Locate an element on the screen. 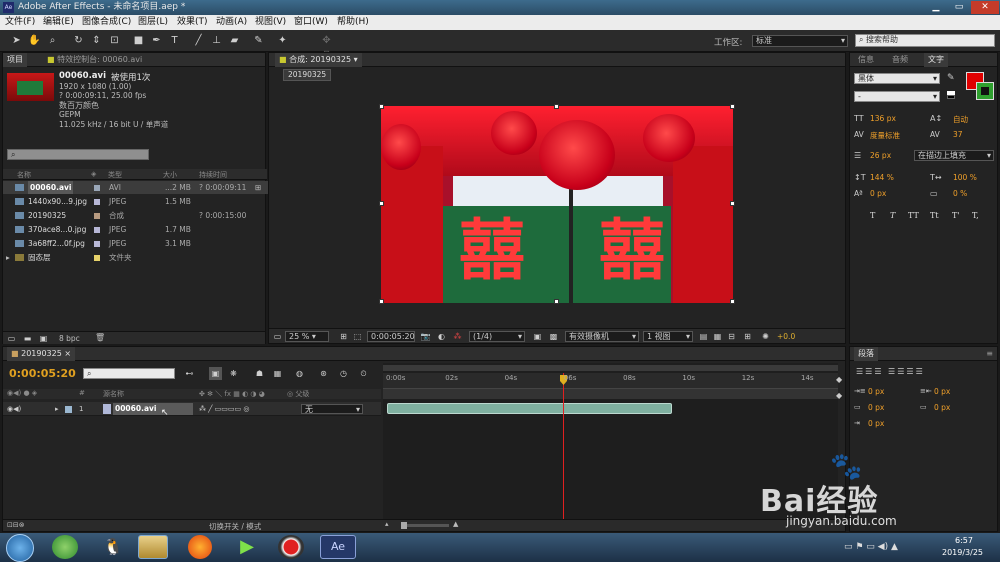  transform-handle-tm is located at coordinates (556, 106).